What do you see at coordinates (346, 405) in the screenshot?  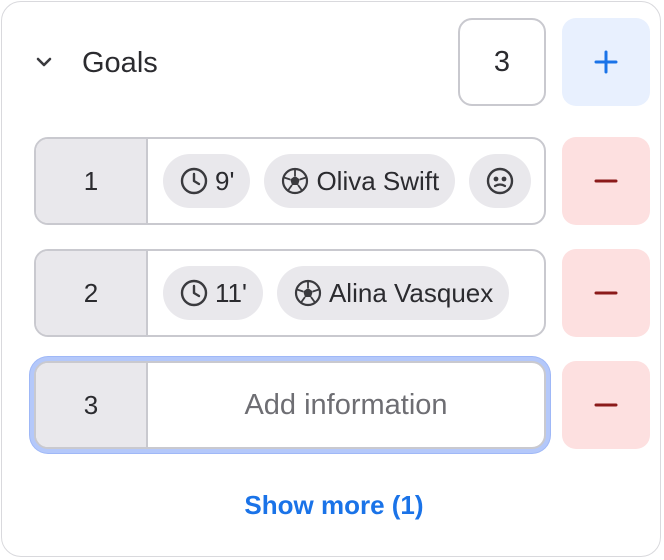 I see `add-information-input: Add information` at bounding box center [346, 405].